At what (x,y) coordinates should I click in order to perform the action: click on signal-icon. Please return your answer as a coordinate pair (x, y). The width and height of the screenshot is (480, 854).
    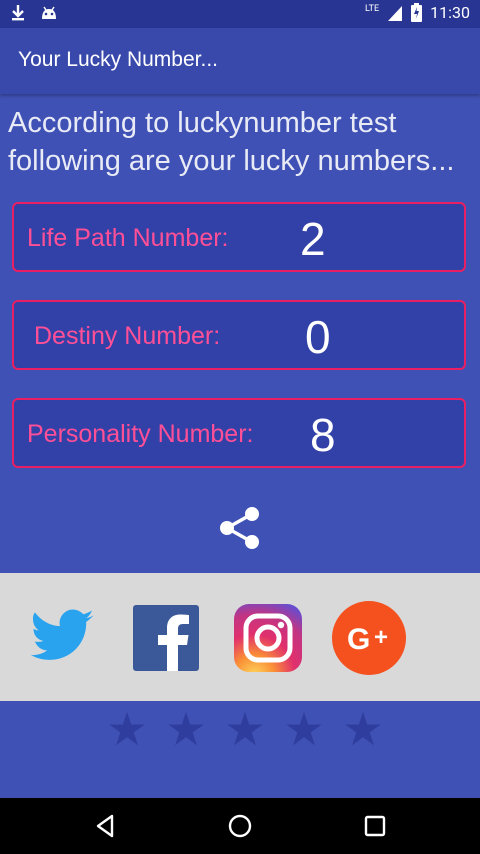
    Looking at the image, I should click on (395, 13).